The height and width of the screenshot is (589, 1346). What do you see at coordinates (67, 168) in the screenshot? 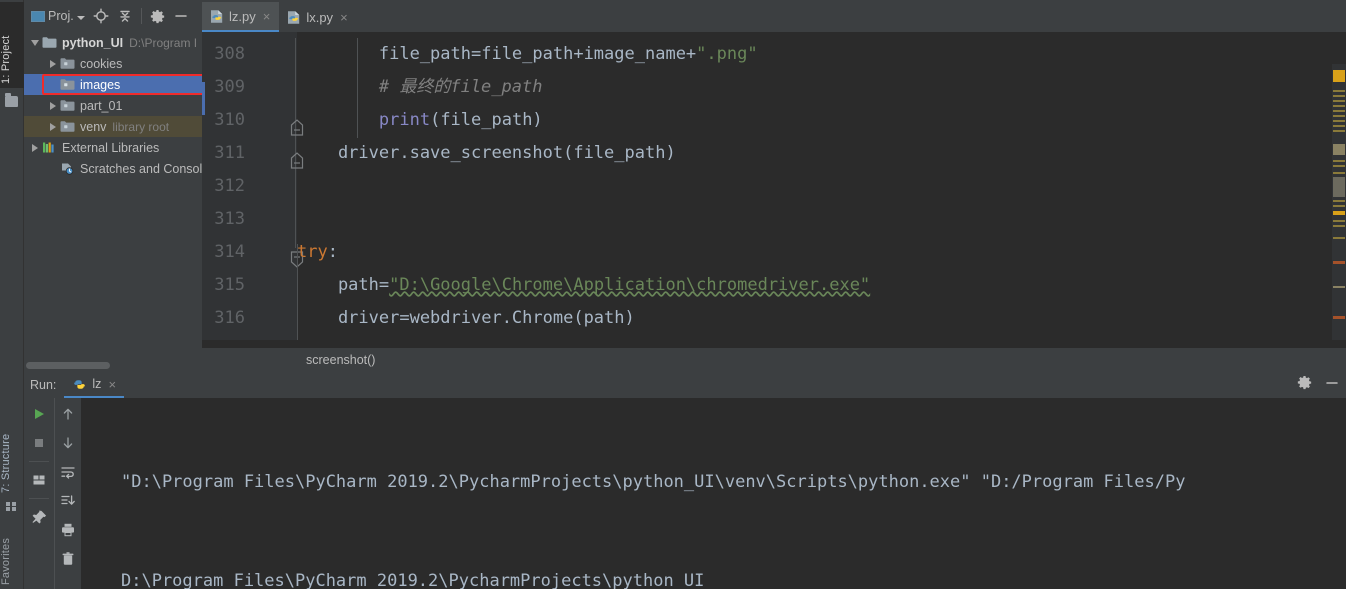
I see `scratches-icon` at bounding box center [67, 168].